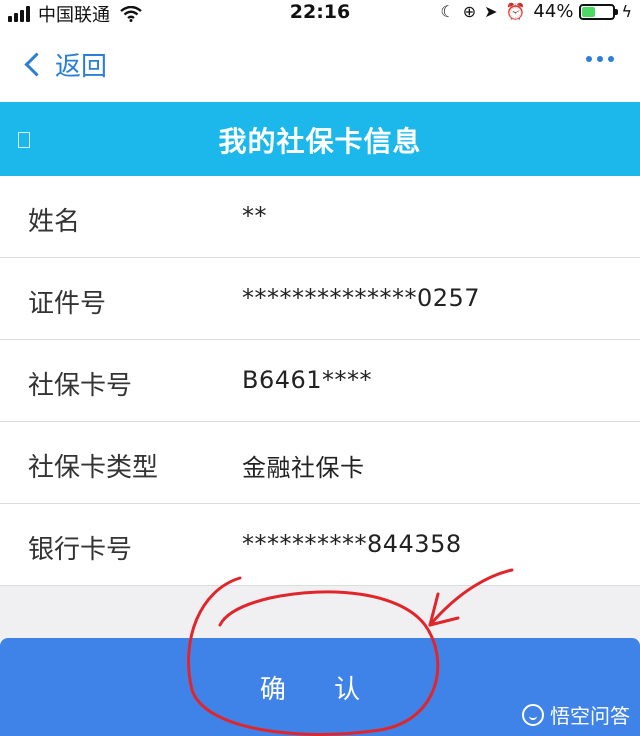  What do you see at coordinates (626, 11) in the screenshot?
I see `charging-icon: ϟ` at bounding box center [626, 11].